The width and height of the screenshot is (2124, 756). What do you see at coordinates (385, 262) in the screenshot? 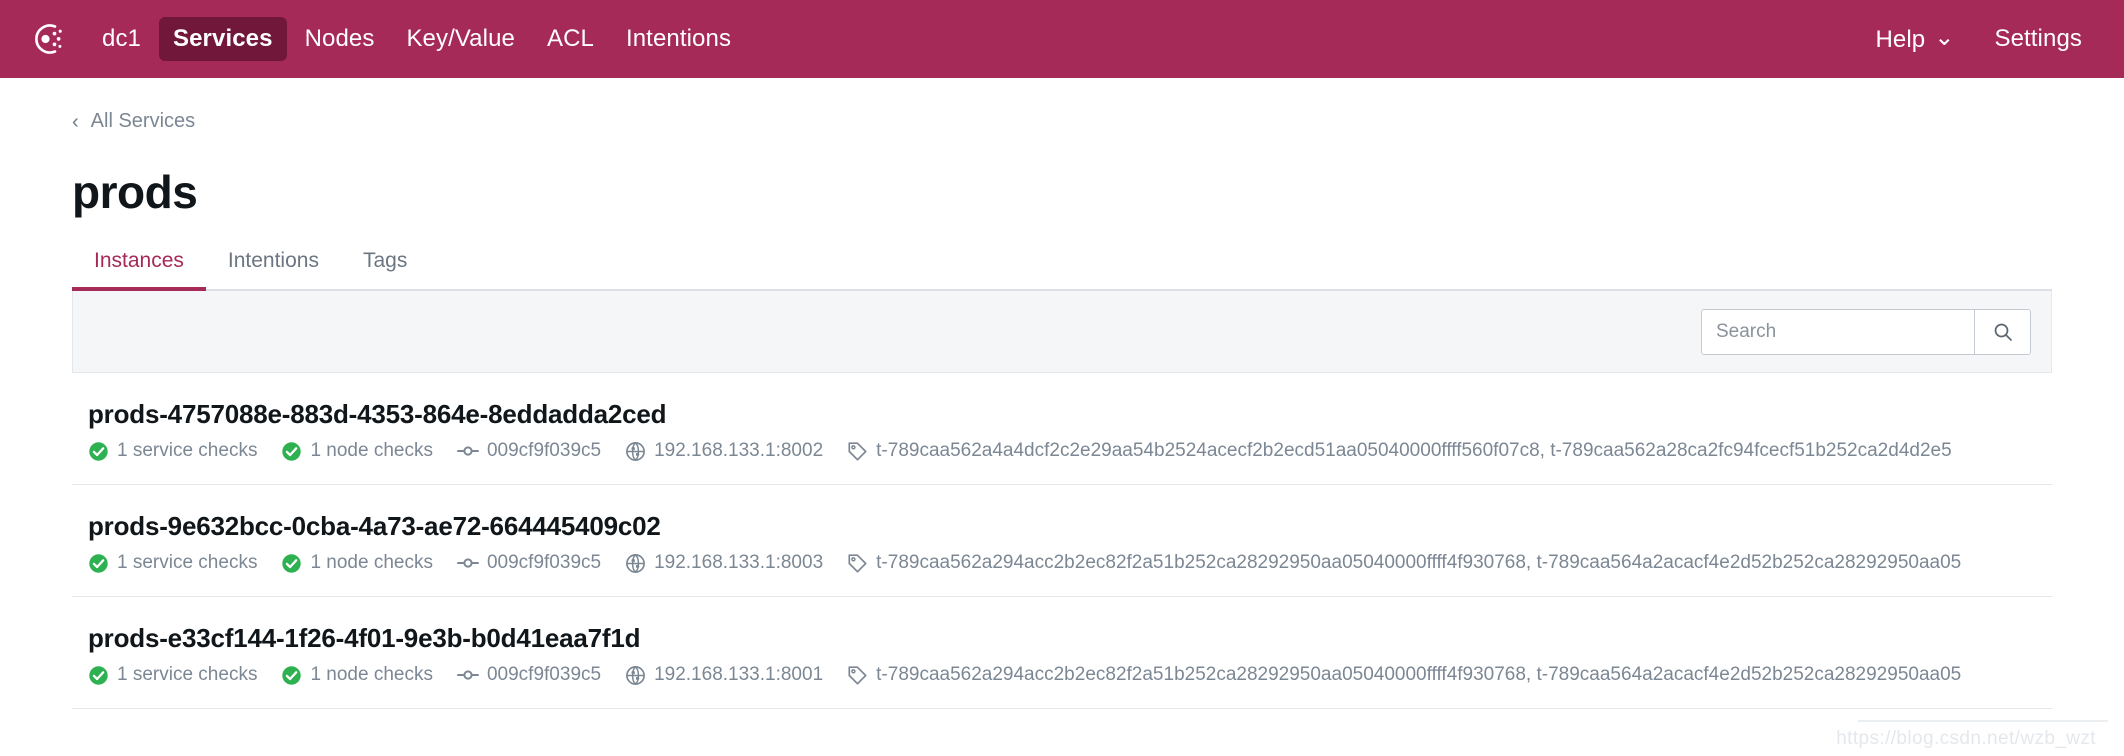
I see `tab-tags: Tags` at bounding box center [385, 262].